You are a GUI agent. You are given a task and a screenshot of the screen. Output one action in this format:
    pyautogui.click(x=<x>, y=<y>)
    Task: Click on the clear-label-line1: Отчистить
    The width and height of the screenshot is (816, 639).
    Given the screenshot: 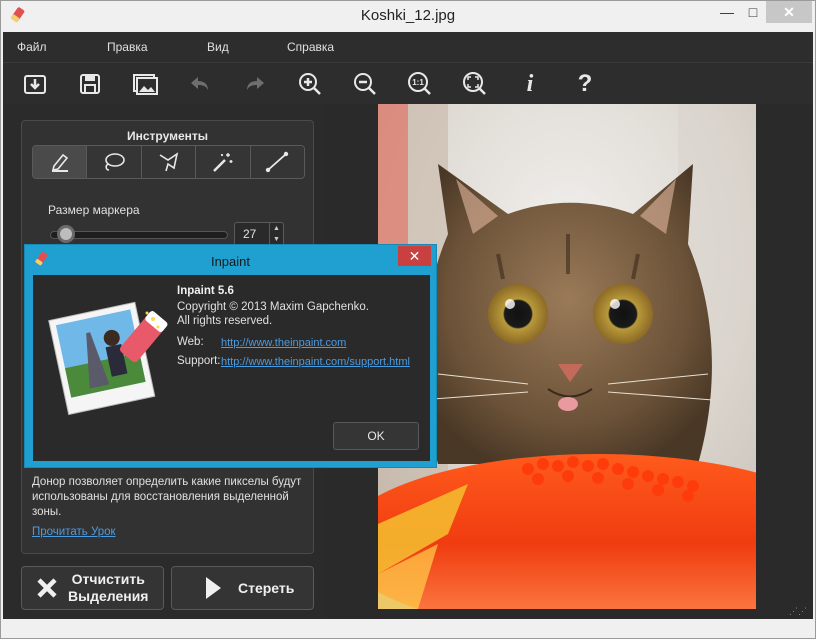 What is the action you would take?
    pyautogui.click(x=108, y=579)
    